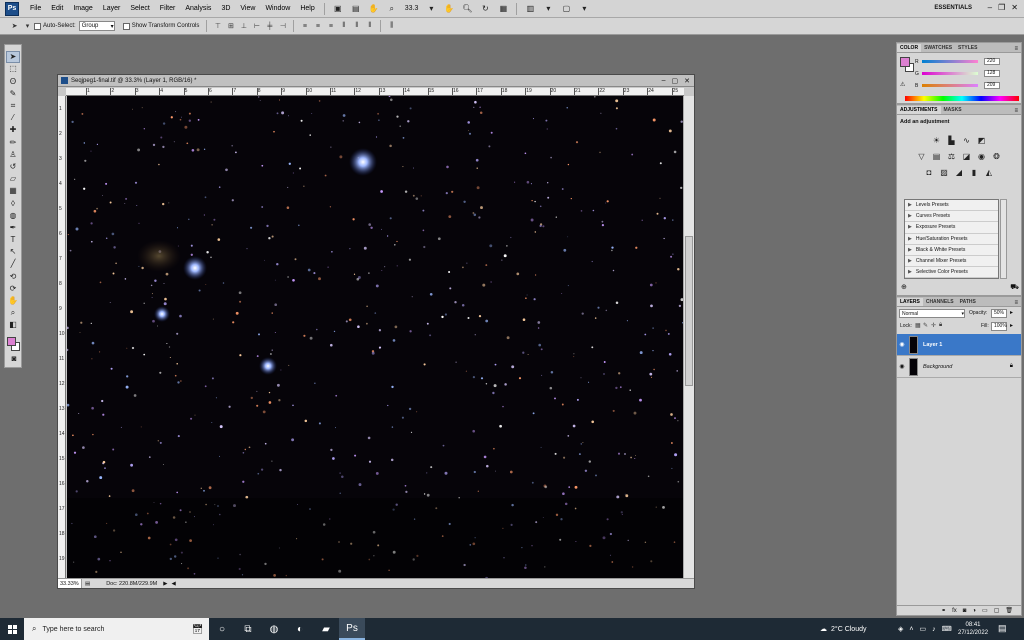  Describe the element at coordinates (925, 325) in the screenshot. I see `lock-image-icon: ✎` at that location.